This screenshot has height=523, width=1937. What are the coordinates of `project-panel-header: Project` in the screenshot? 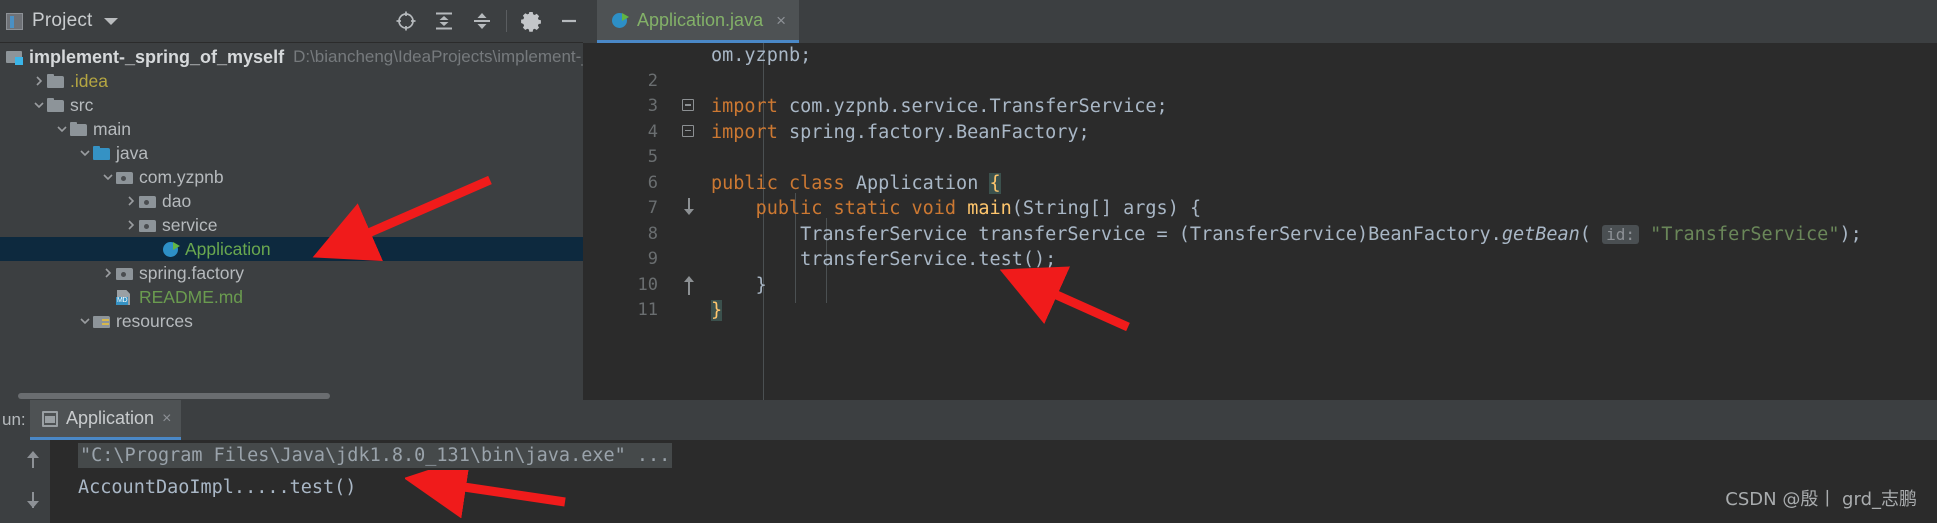 It's located at (297, 21).